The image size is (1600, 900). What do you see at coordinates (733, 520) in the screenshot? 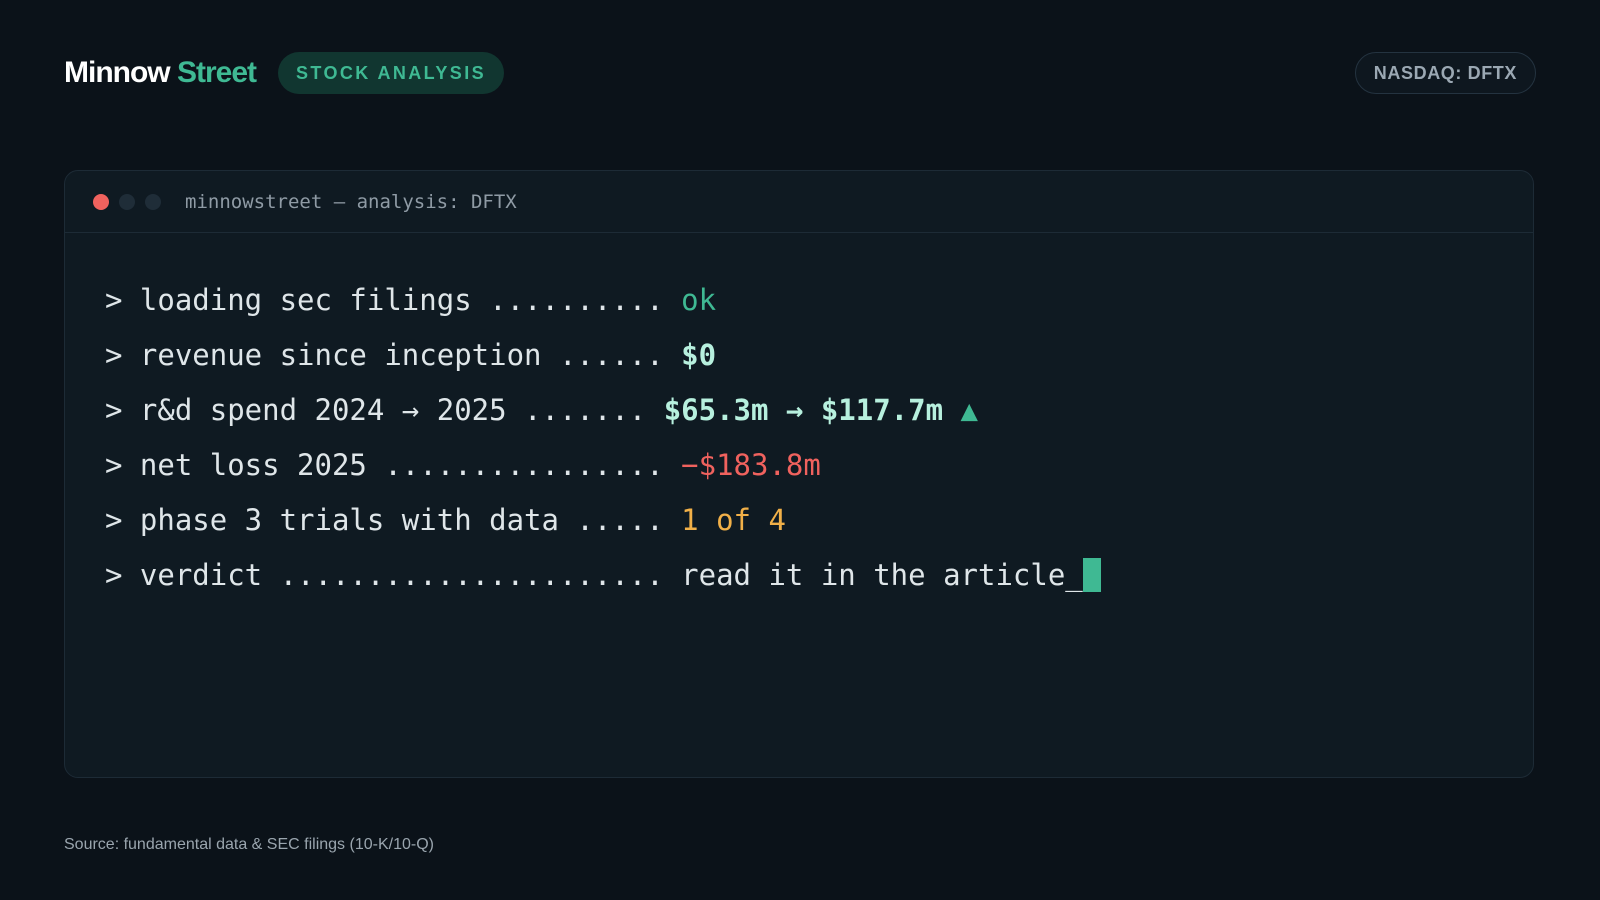
I see `line-value-trials: 1 of 4` at bounding box center [733, 520].